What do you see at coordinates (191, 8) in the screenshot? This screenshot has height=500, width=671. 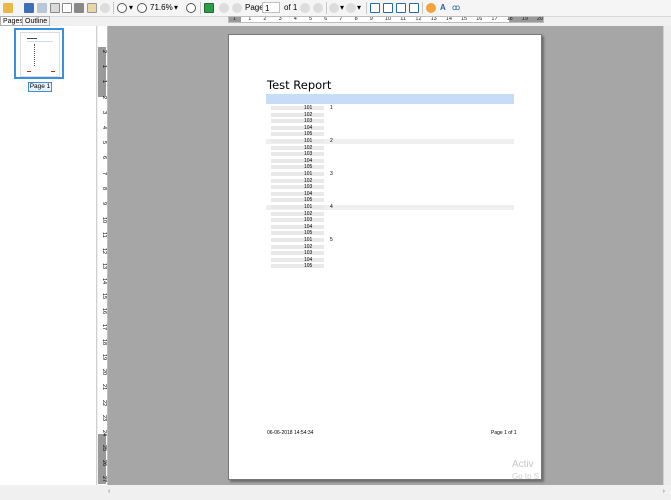 I see `zoom-fit-icon` at bounding box center [191, 8].